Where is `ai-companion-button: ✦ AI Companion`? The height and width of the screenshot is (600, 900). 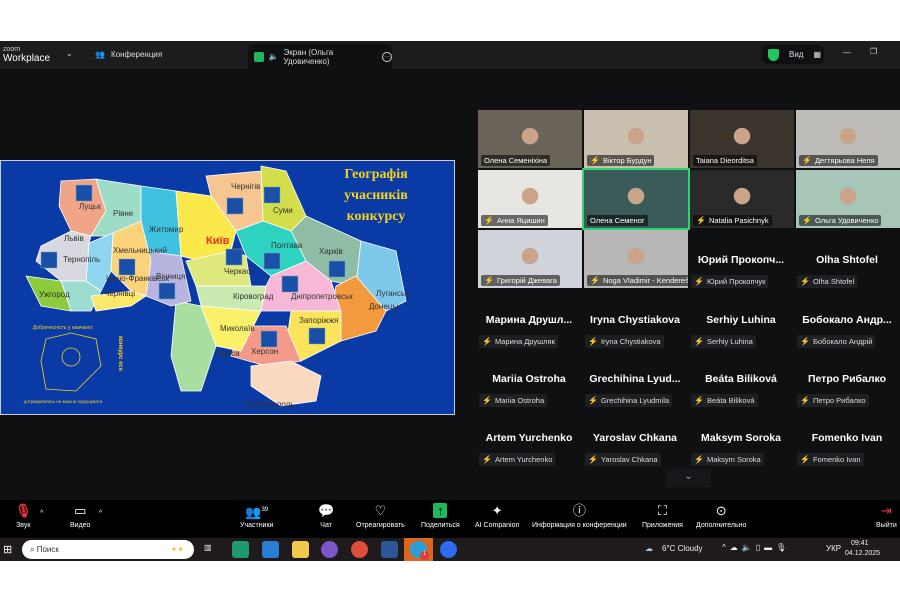 ai-companion-button: ✦ AI Companion is located at coordinates (497, 516).